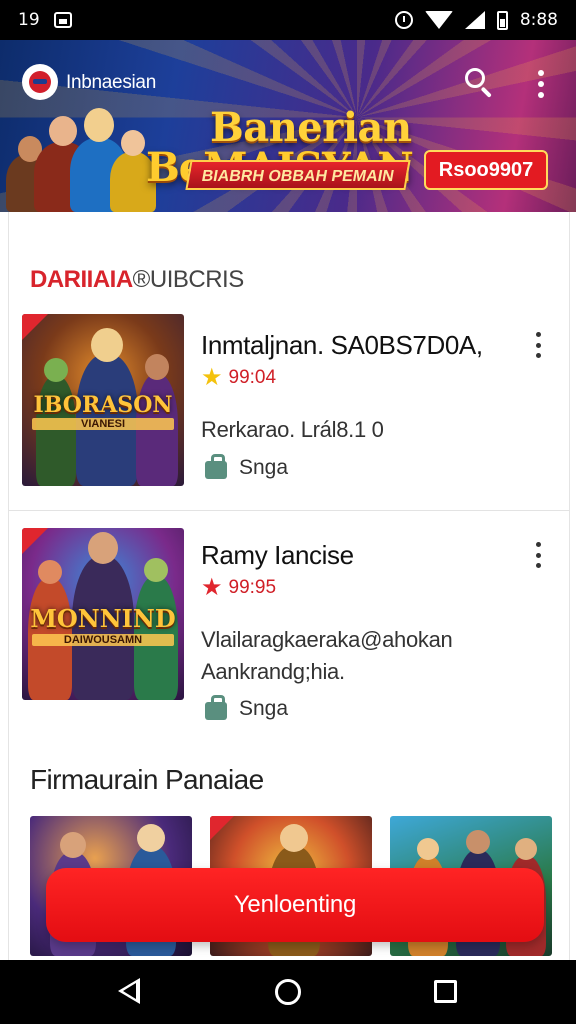 The image size is (576, 1024). I want to click on signal-icon, so click(474, 20).